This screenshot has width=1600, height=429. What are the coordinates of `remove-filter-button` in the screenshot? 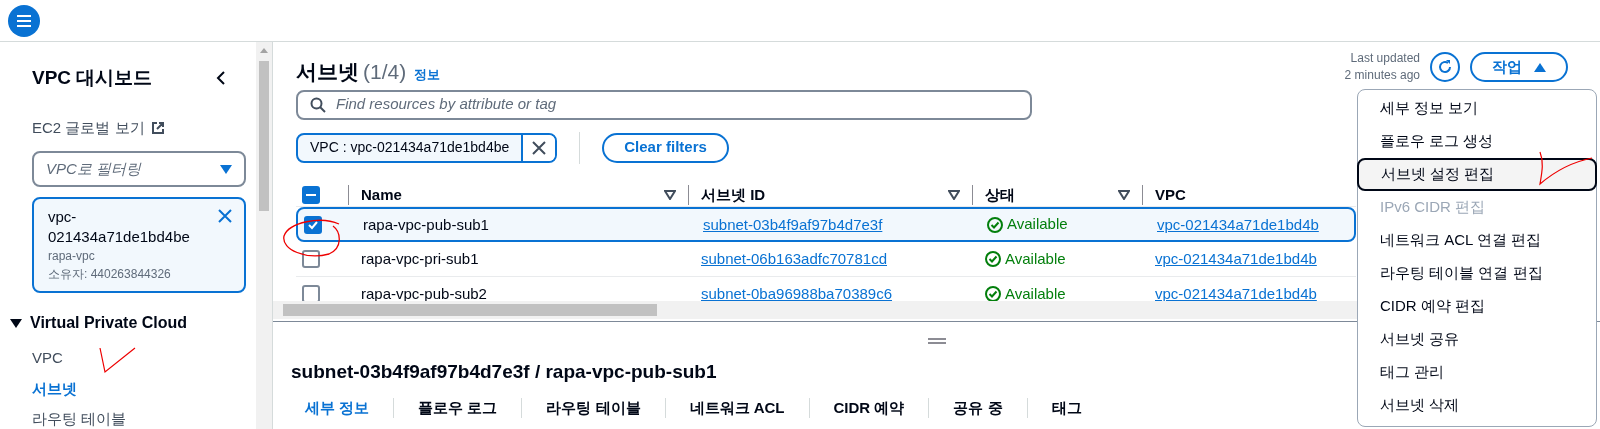 It's located at (538, 147).